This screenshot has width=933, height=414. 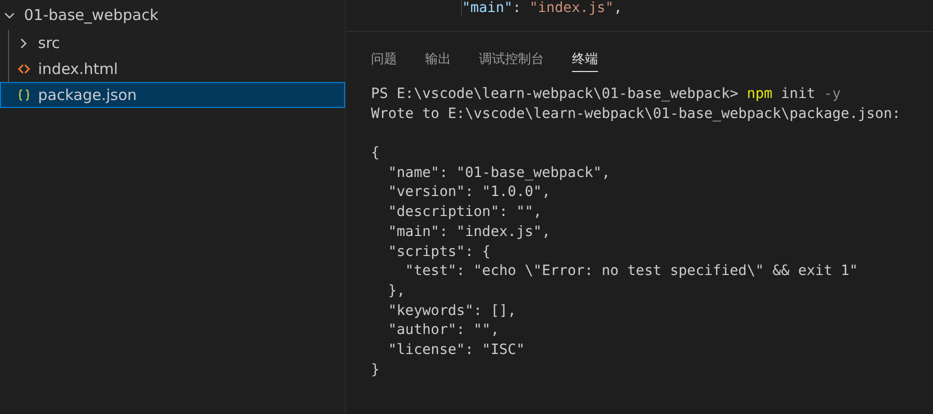 What do you see at coordinates (172, 43) in the screenshot?
I see `file-item: src` at bounding box center [172, 43].